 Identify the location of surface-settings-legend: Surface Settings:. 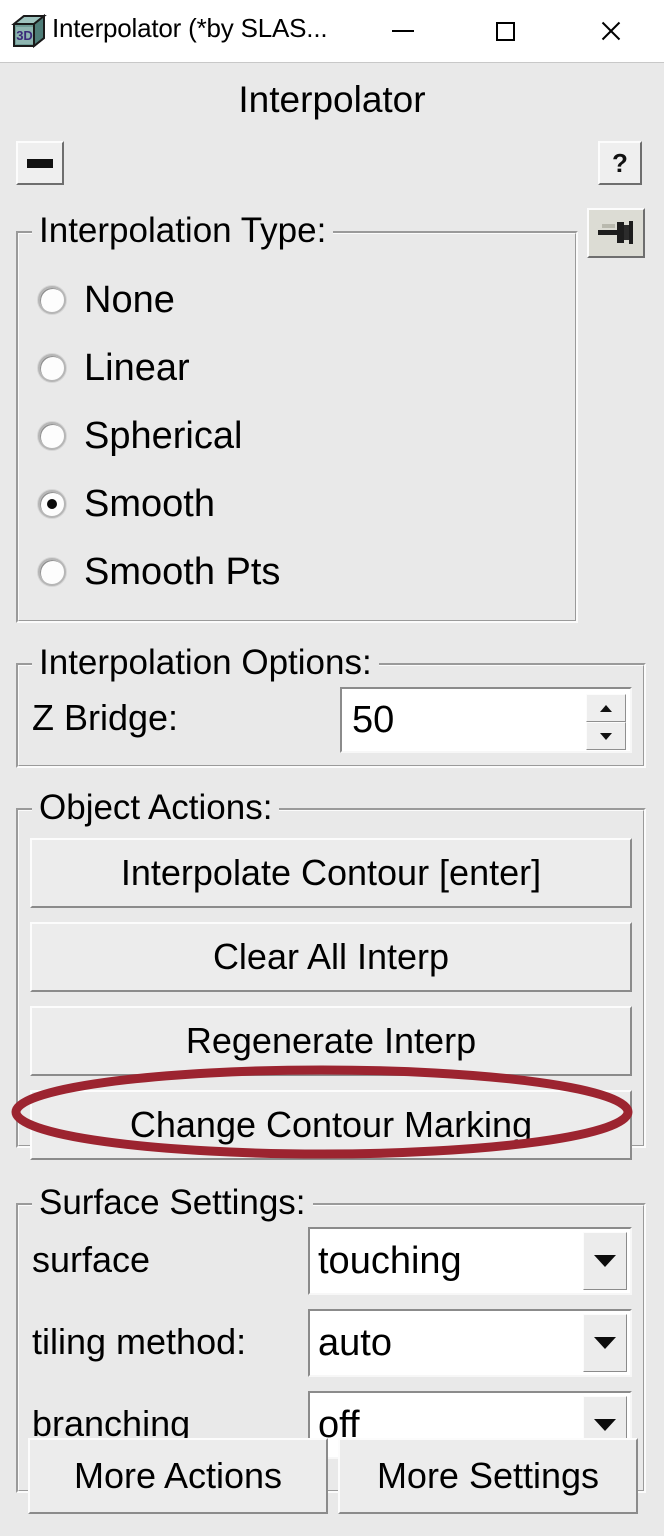
(172, 1203).